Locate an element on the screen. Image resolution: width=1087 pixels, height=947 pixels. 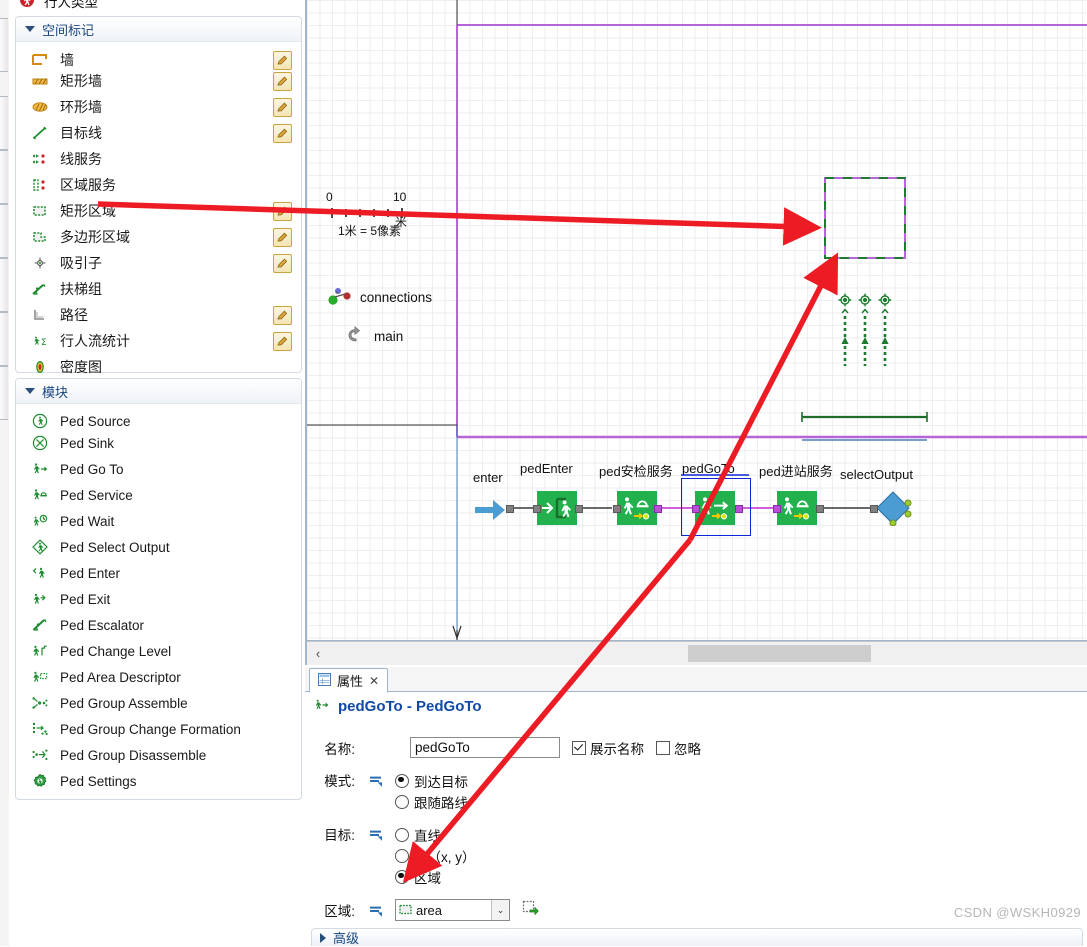
mode-option-follow-route: 跟随路线 is located at coordinates (431, 801).